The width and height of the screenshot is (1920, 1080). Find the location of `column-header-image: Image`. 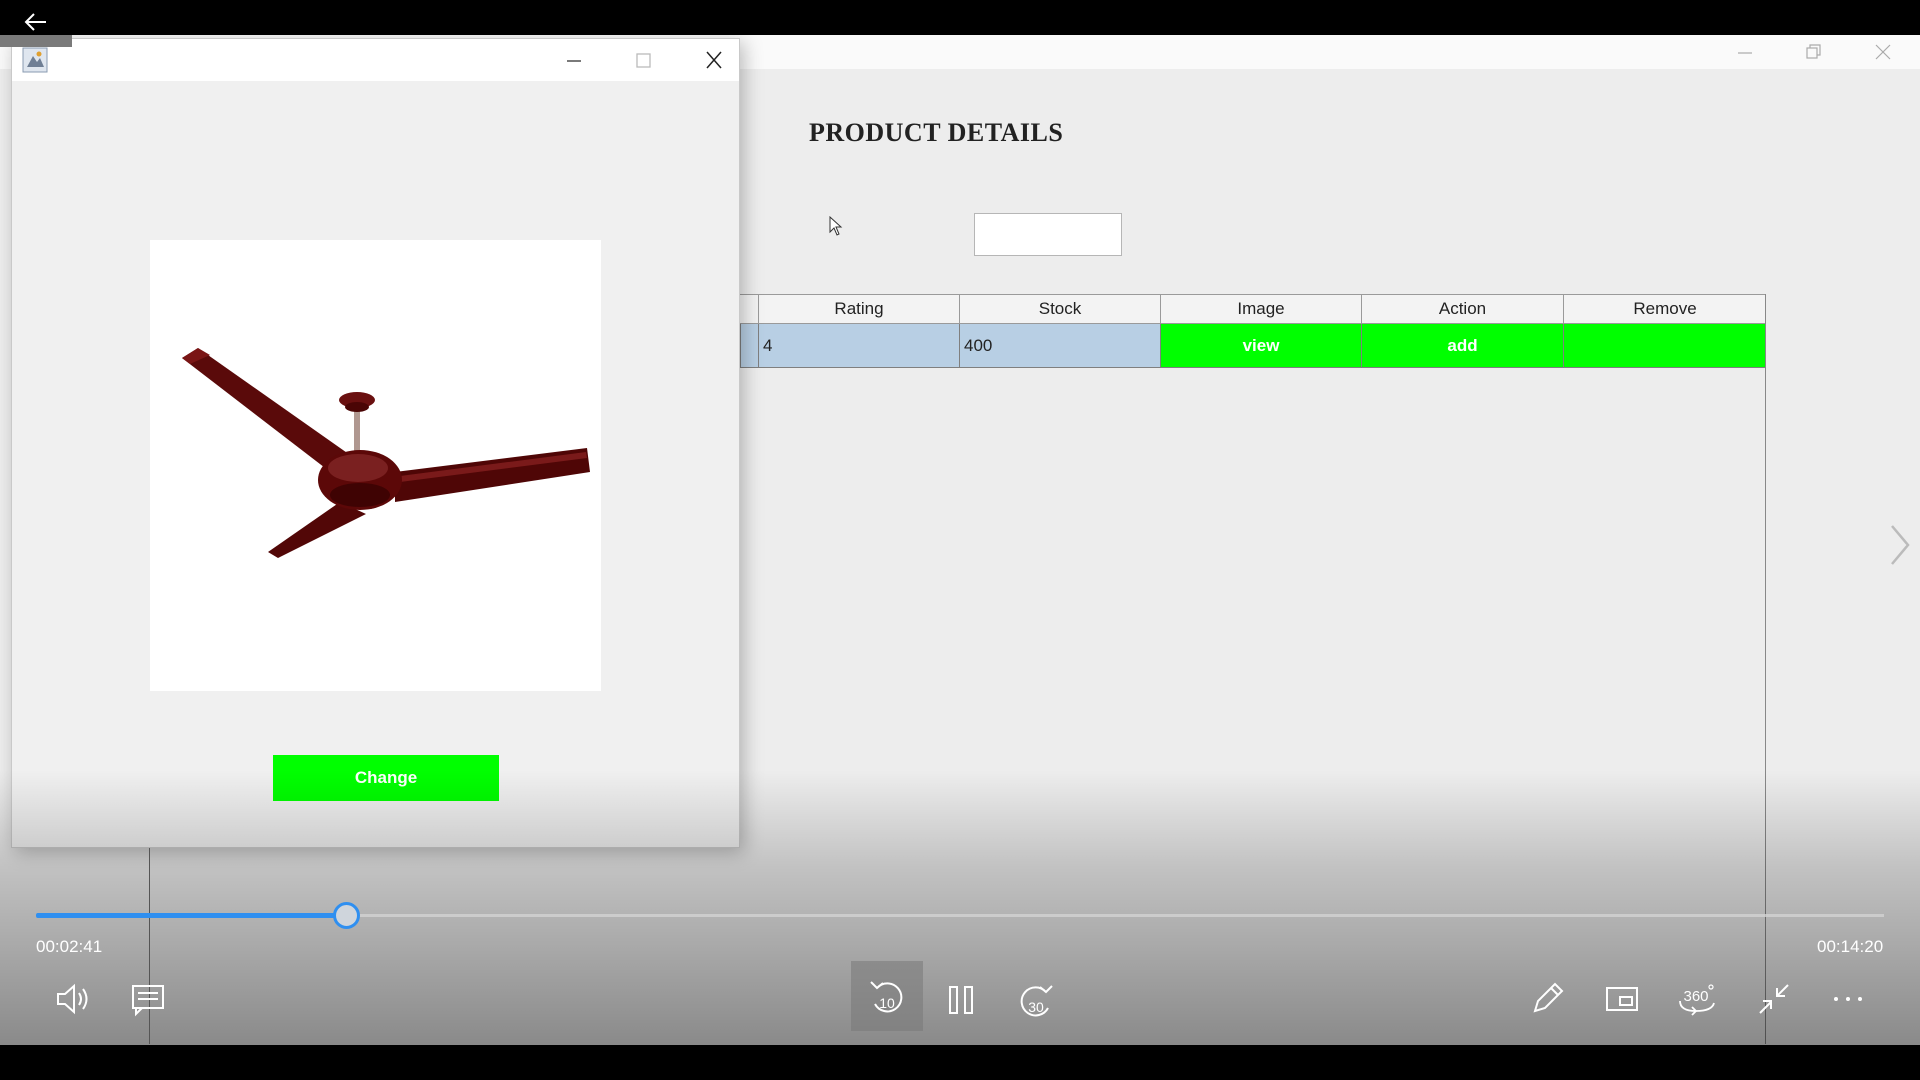

column-header-image: Image is located at coordinates (1260, 309).